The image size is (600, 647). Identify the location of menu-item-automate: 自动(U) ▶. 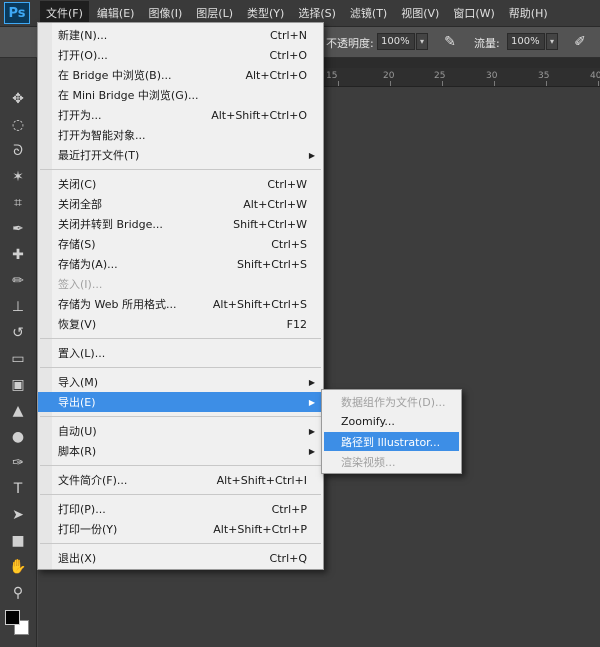
(180, 431).